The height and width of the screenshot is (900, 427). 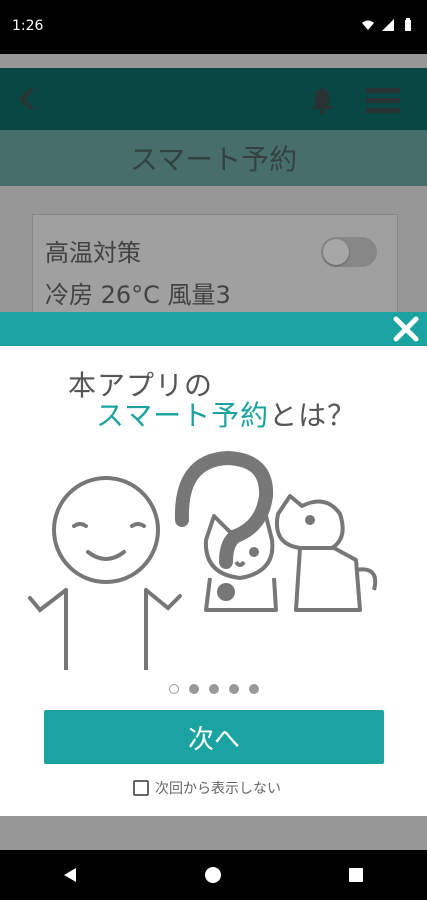 I want to click on modal-heading-accent: スマート予約, so click(x=183, y=415).